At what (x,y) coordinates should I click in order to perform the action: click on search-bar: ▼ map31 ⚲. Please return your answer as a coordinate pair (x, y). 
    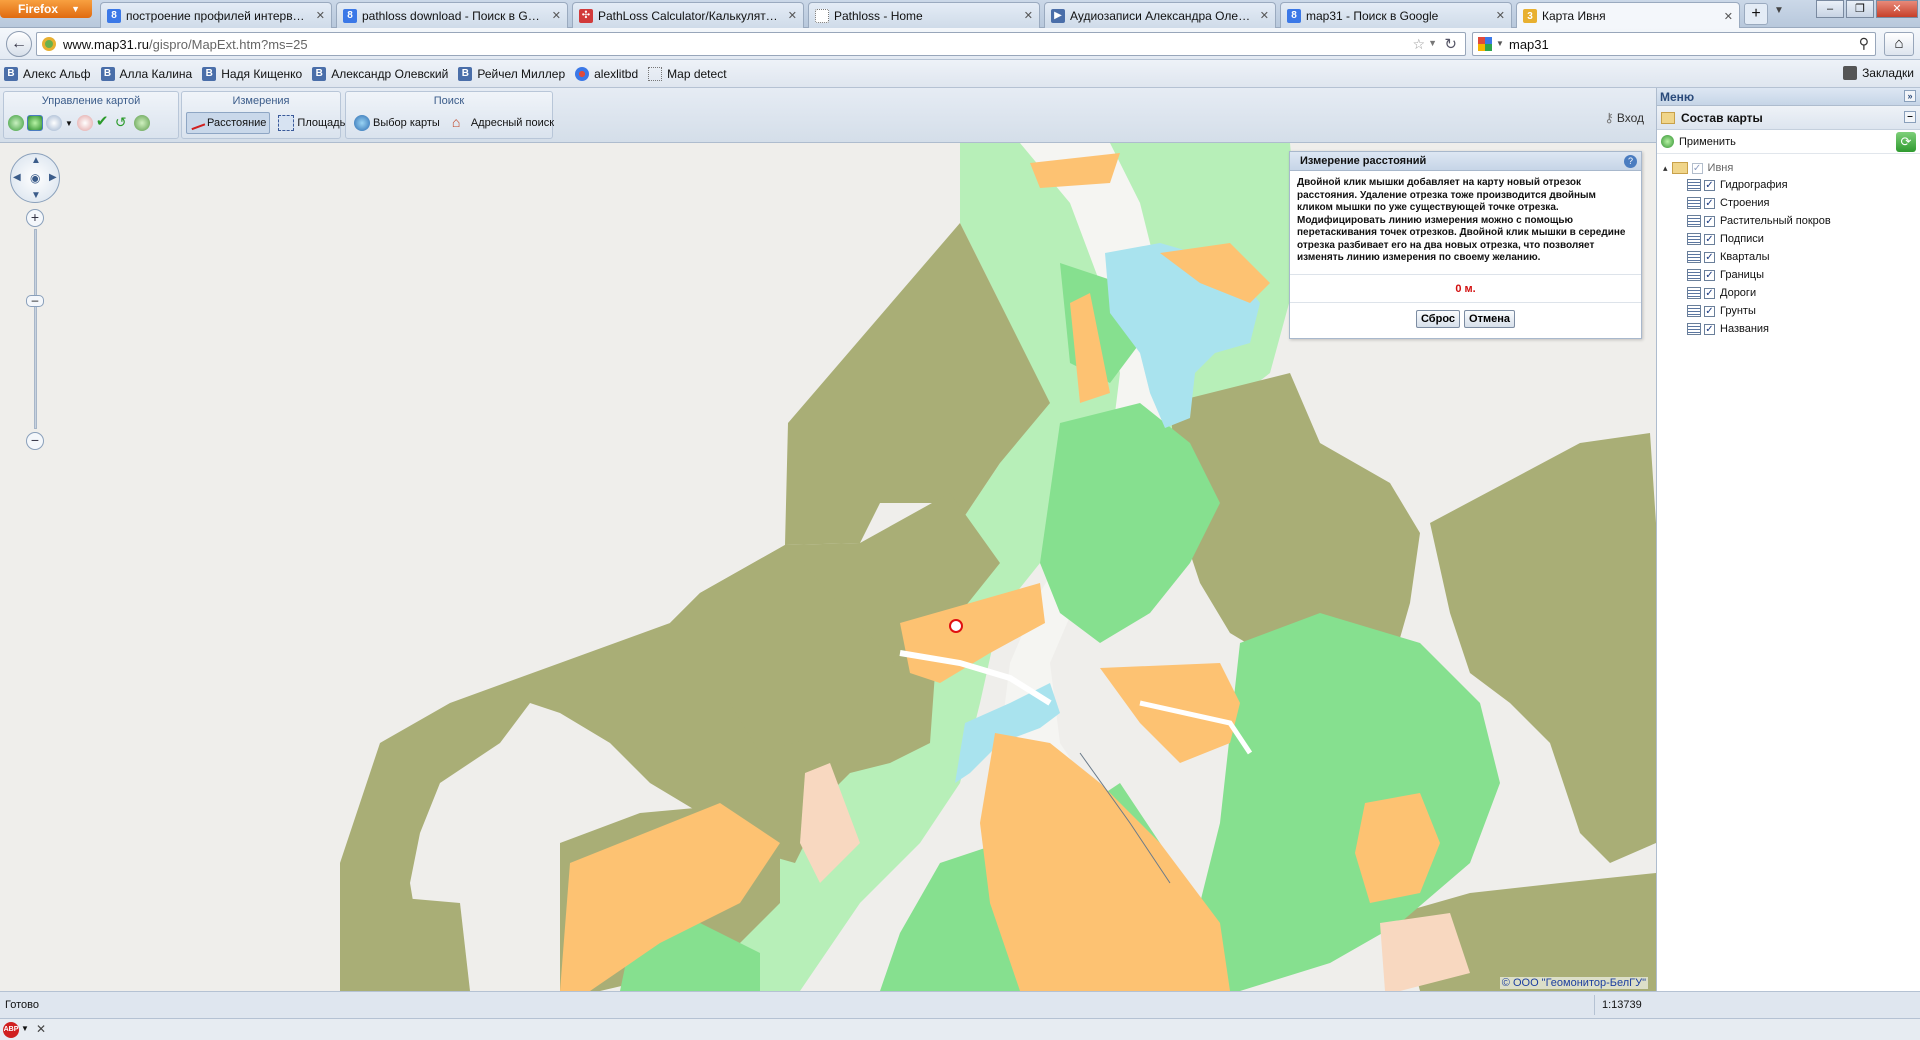
    Looking at the image, I should click on (1674, 44).